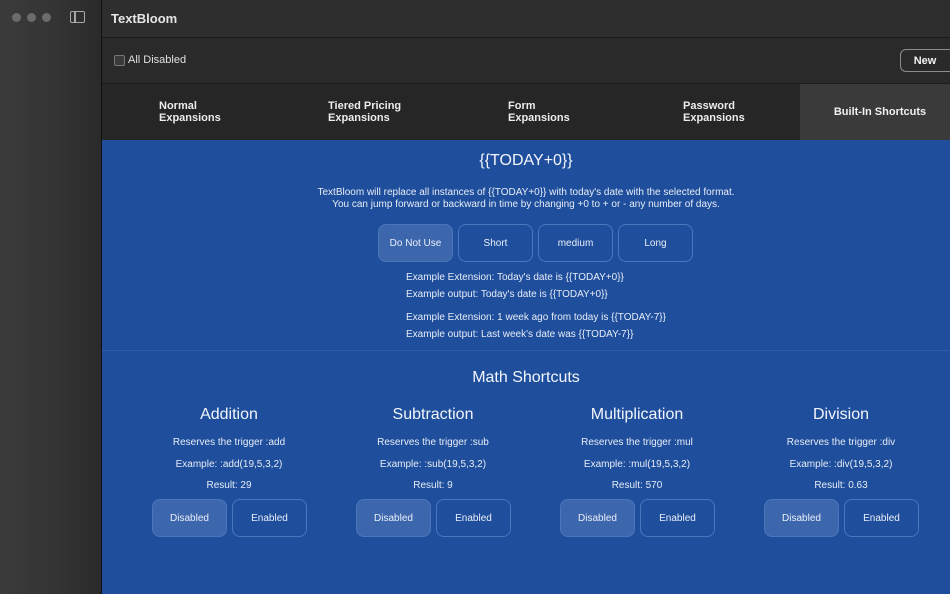 The width and height of the screenshot is (950, 594). Describe the element at coordinates (229, 442) in the screenshot. I see `addition-trigger: Reserves the trigger :add` at that location.